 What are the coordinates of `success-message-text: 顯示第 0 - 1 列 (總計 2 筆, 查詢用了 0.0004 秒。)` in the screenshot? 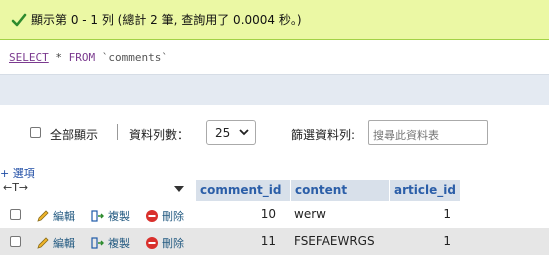 It's located at (166, 20).